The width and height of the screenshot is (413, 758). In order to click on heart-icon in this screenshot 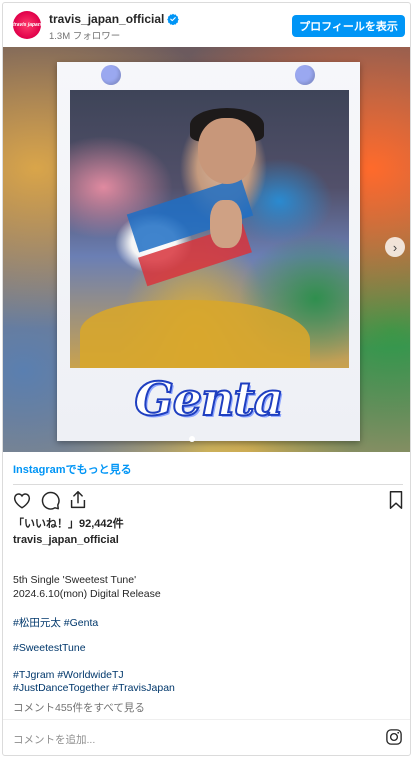, I will do `click(22, 500)`.